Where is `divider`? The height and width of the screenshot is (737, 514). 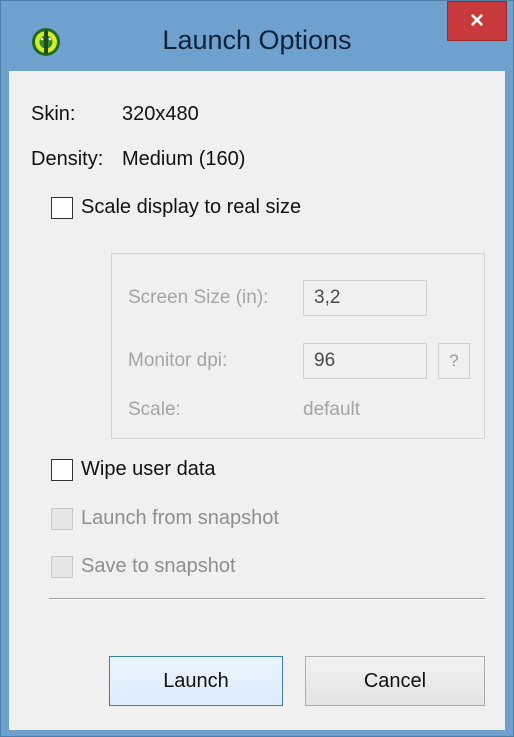
divider is located at coordinates (267, 599).